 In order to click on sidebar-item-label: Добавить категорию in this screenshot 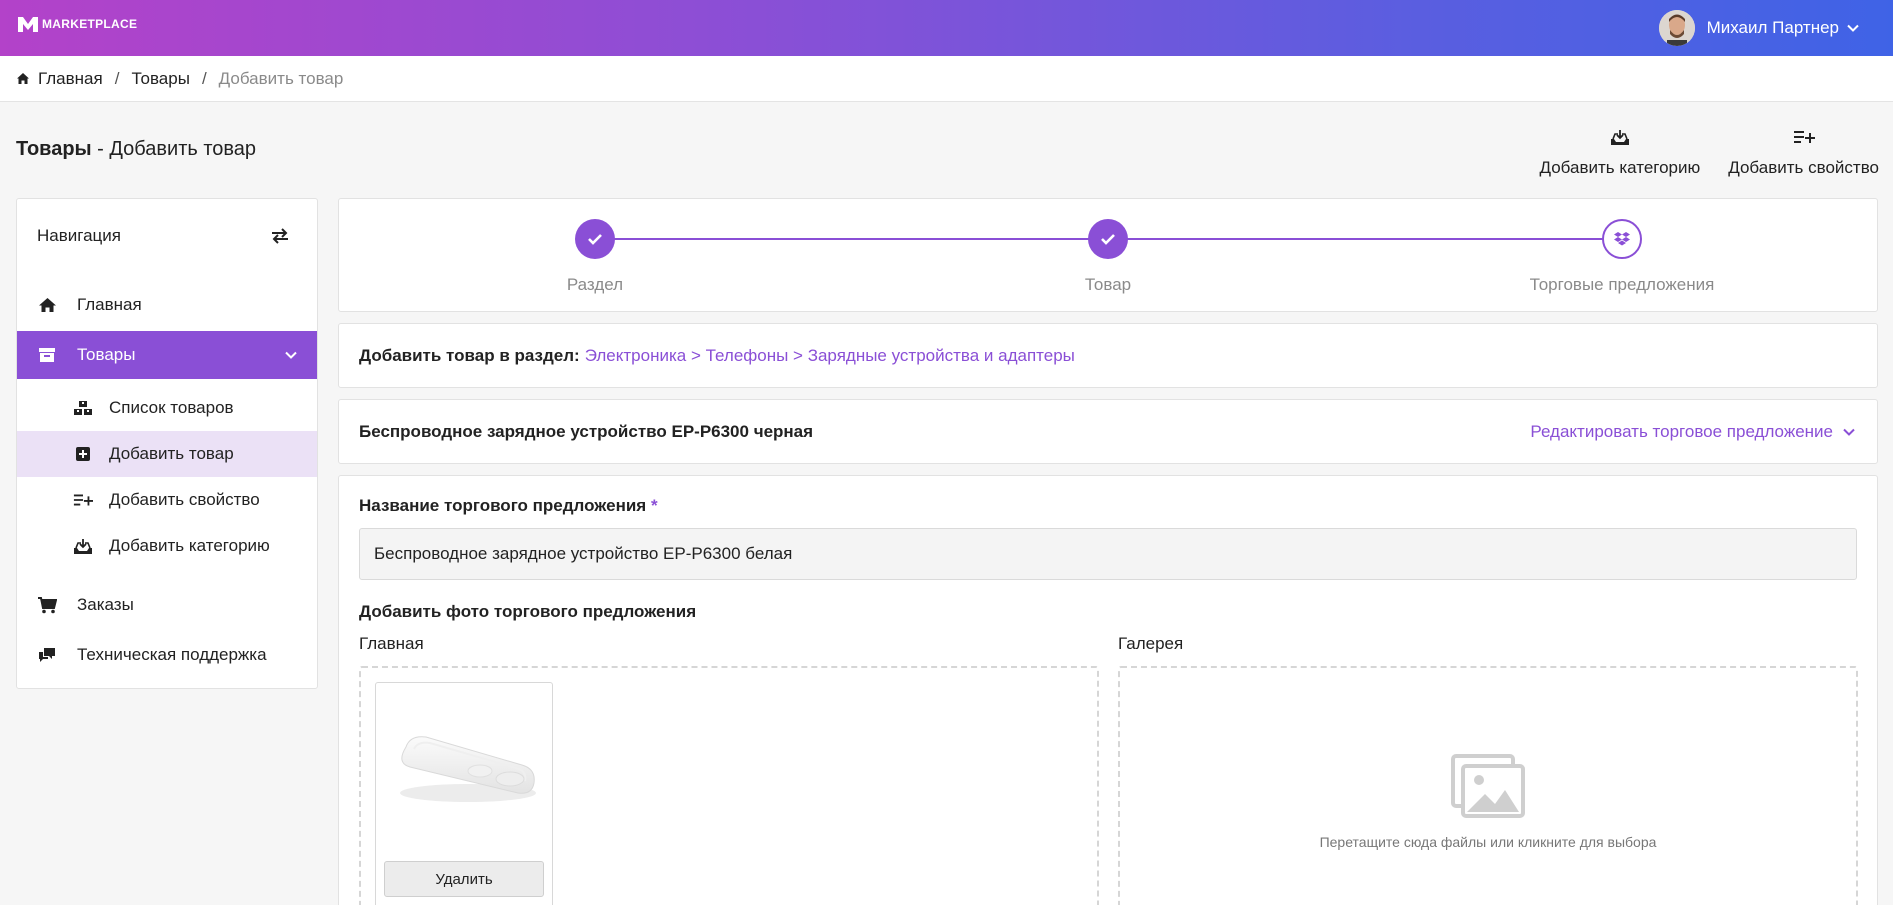, I will do `click(189, 545)`.